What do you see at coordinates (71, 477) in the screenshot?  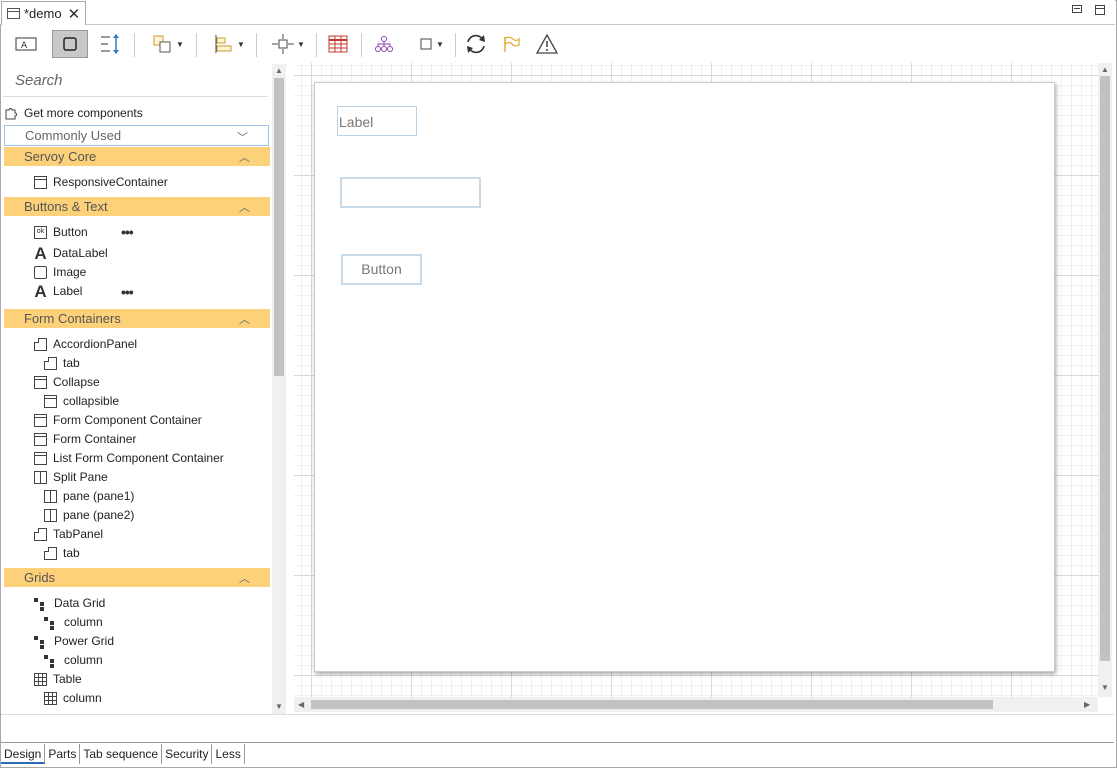 I see `palette-item-split-pane: Split Pane` at bounding box center [71, 477].